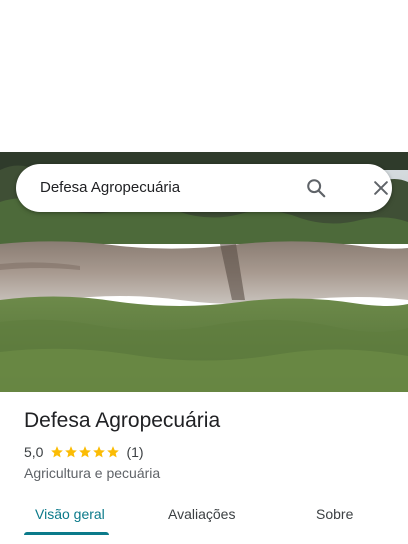  I want to click on tab-overview: Visão geral, so click(70, 514).